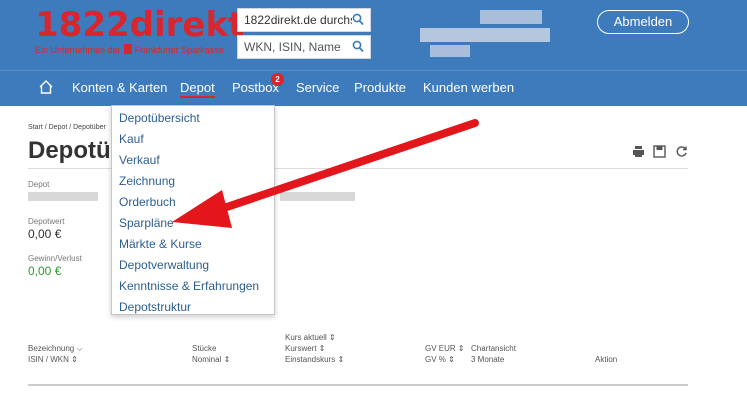 The image size is (747, 400). What do you see at coordinates (204, 348) in the screenshot?
I see `col-stuecke: Stücke` at bounding box center [204, 348].